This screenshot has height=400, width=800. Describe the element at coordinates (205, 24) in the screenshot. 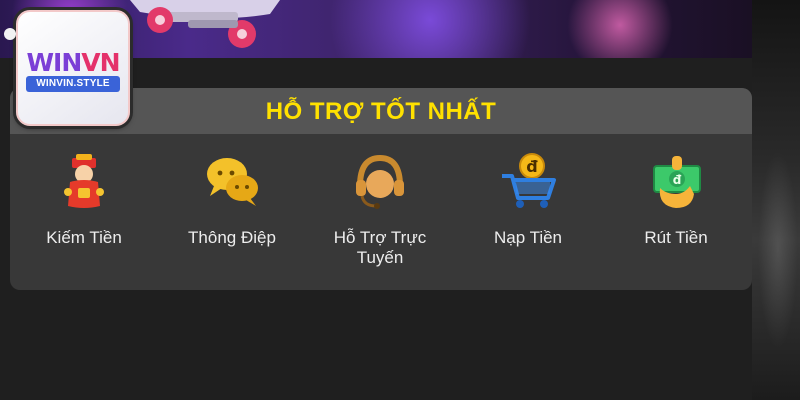

I see `skateboard-illustration` at that location.